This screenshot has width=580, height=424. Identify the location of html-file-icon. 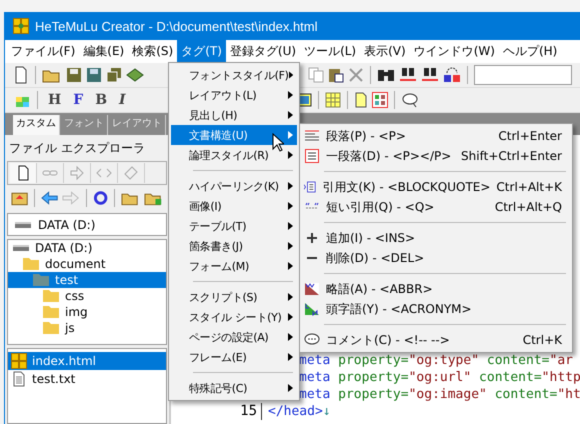
(19, 361).